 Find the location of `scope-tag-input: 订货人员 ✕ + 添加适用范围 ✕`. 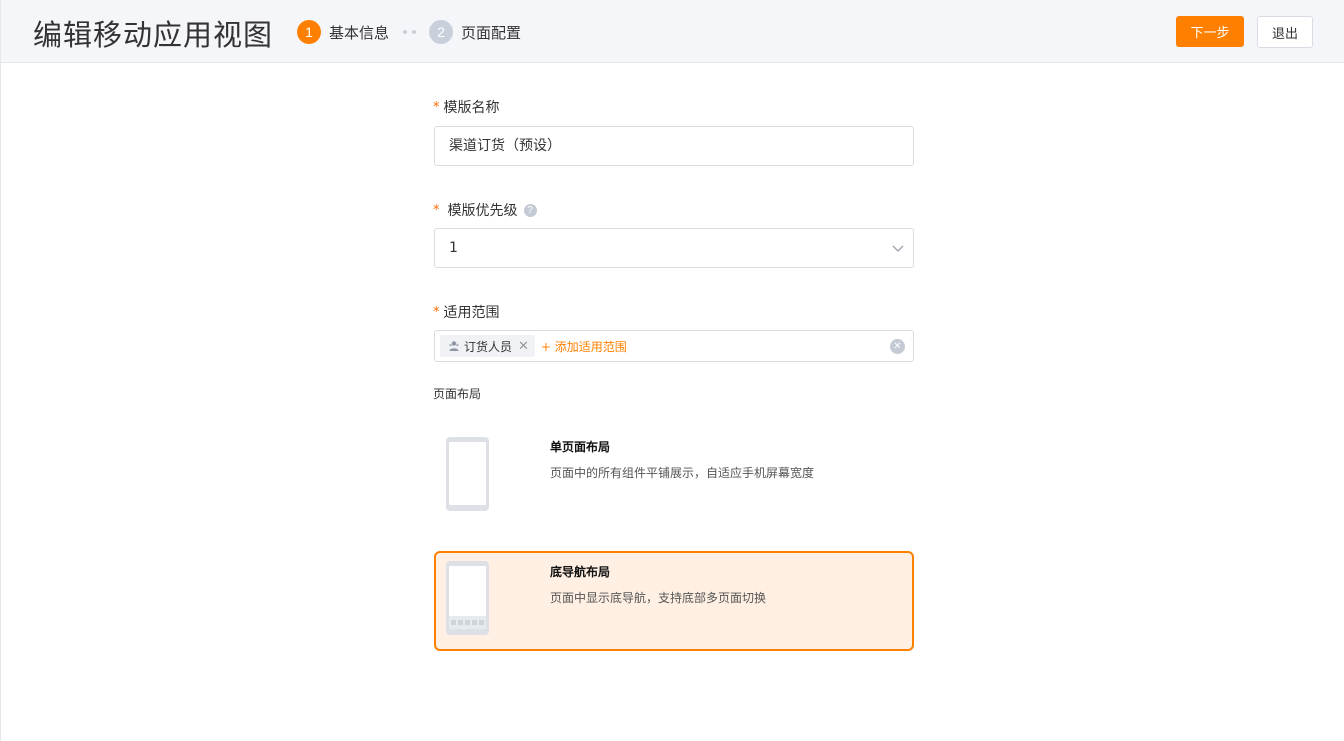

scope-tag-input: 订货人员 ✕ + 添加适用范围 ✕ is located at coordinates (674, 346).